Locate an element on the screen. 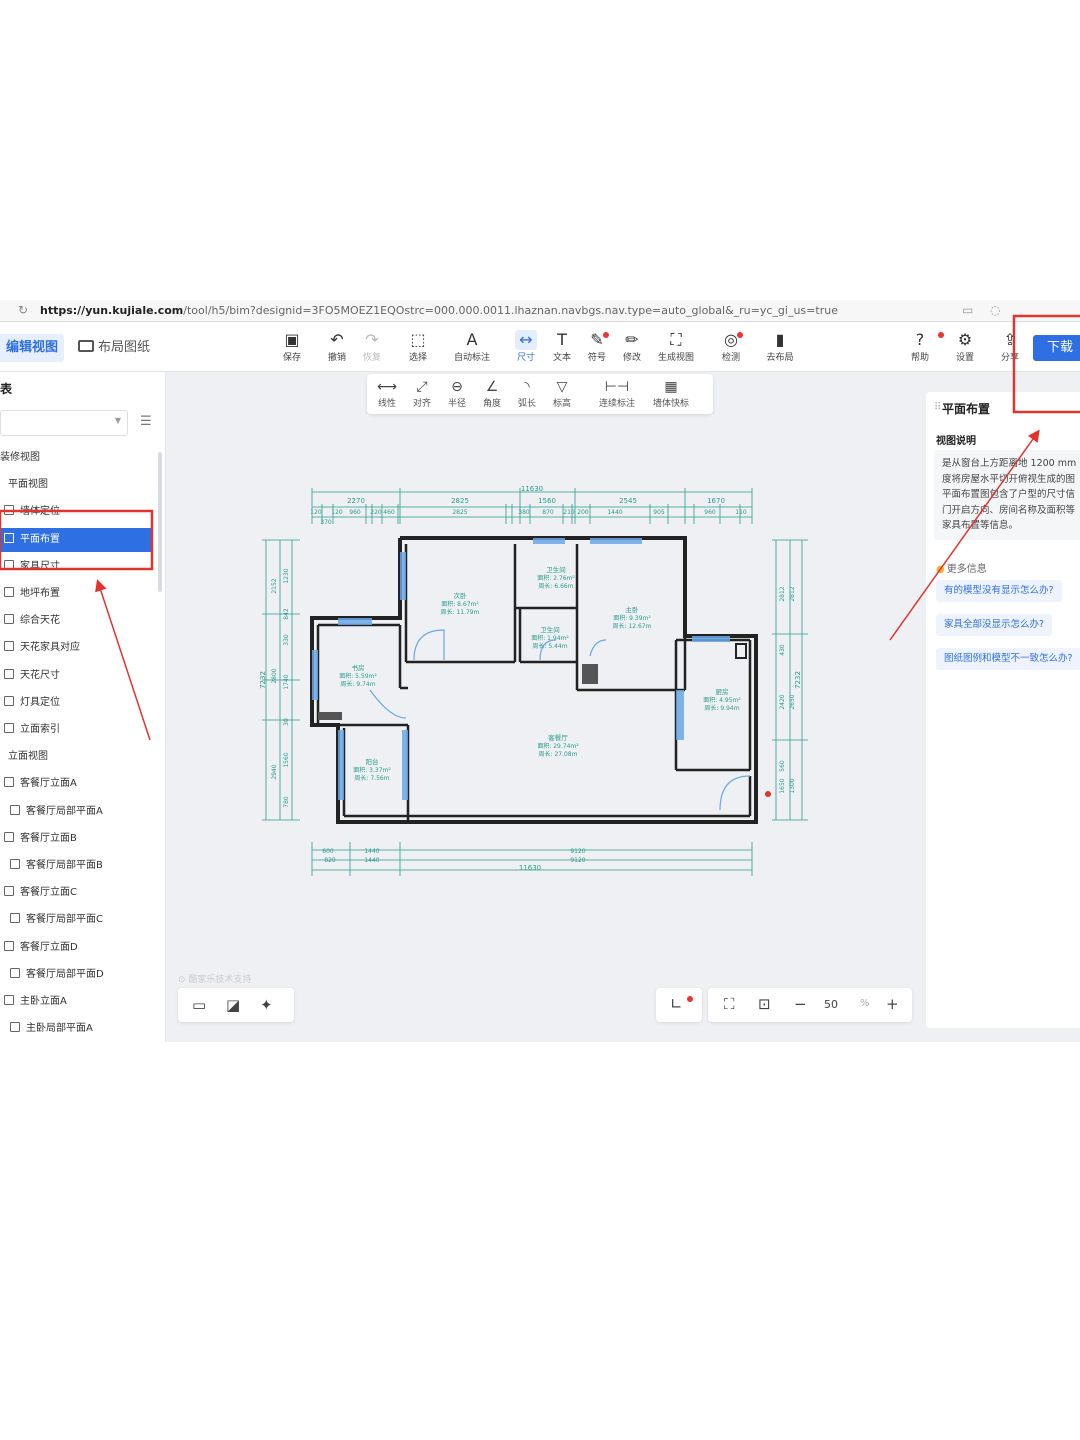 The height and width of the screenshot is (1440, 1080). sidebar-item: 装修视图 is located at coordinates (76, 458).